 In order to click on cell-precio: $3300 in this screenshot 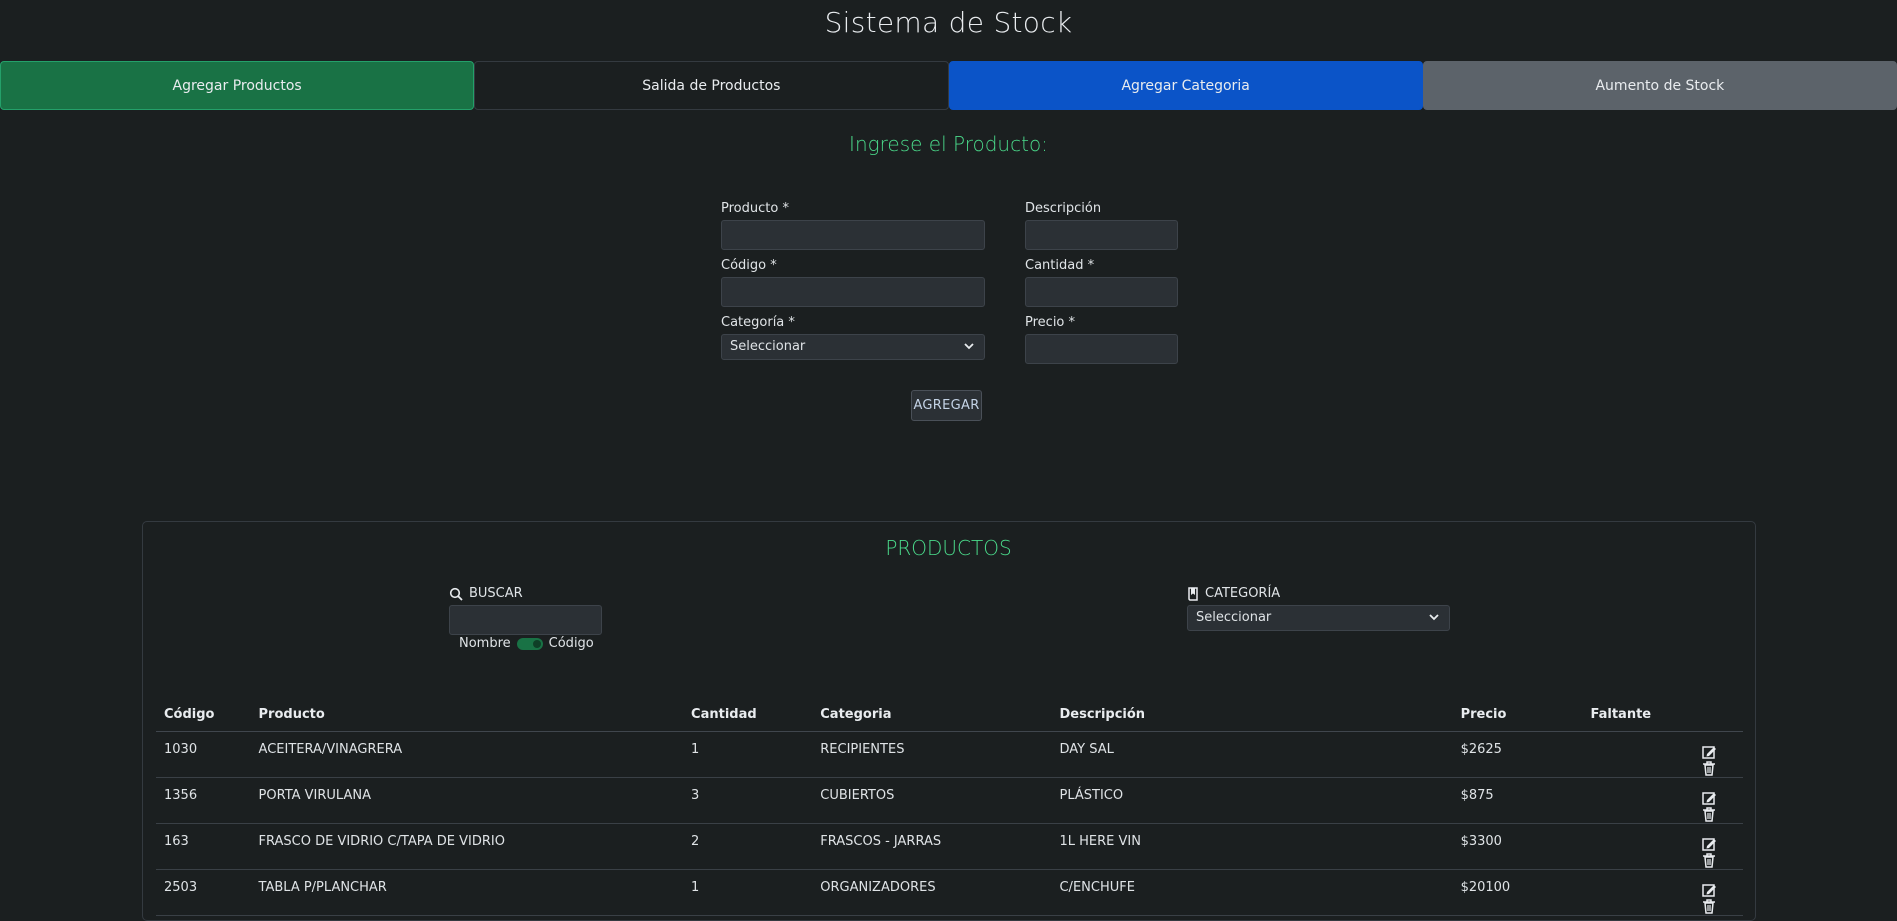, I will do `click(1517, 846)`.